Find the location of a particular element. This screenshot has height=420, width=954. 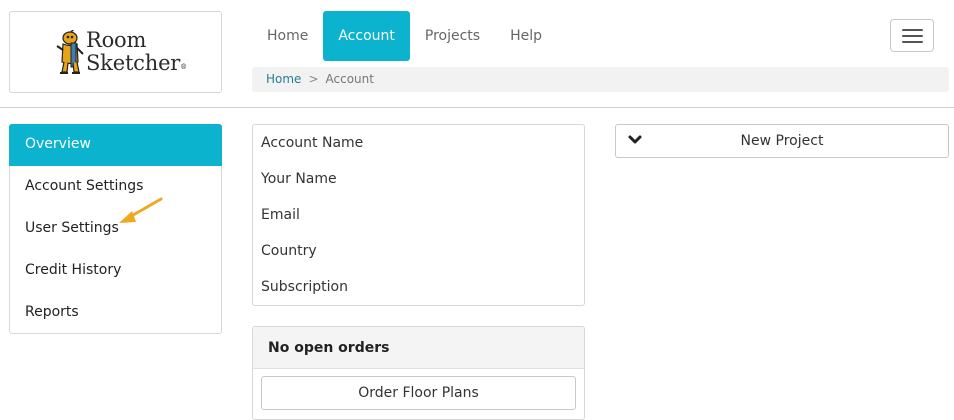

orders-panel: No open orders Order Floor Plans is located at coordinates (418, 373).